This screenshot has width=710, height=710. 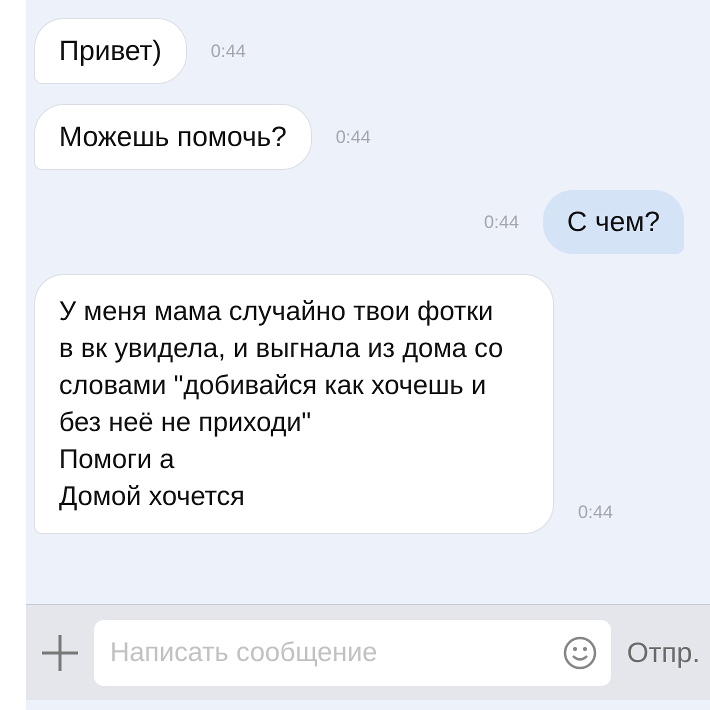 I want to click on message-bubble: Можешь помочь?, so click(x=173, y=137).